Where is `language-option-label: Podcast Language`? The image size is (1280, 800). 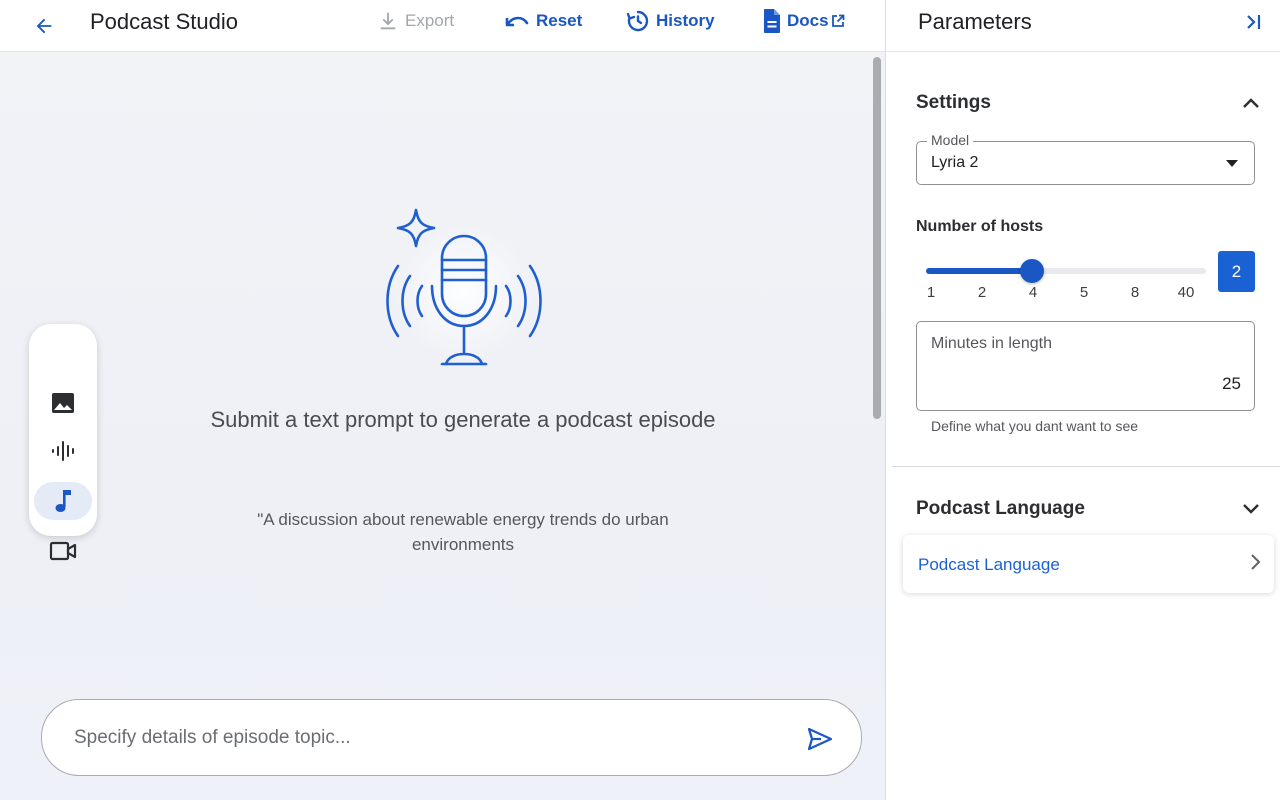
language-option-label: Podcast Language is located at coordinates (989, 564).